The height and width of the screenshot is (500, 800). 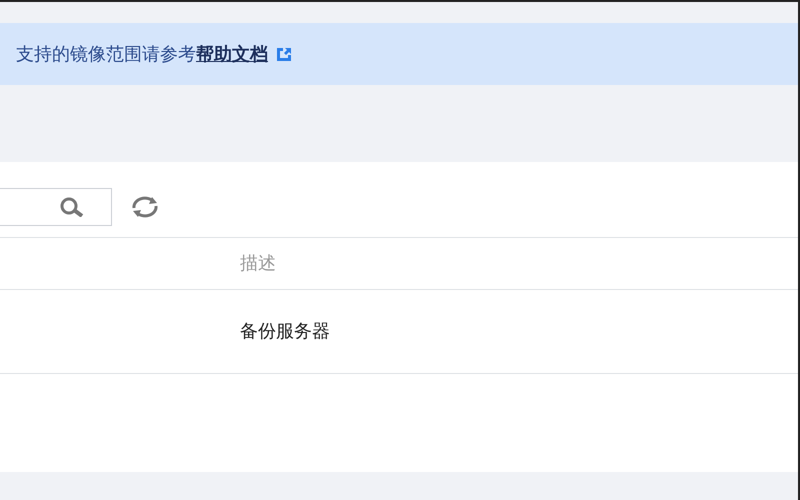 What do you see at coordinates (56, 207) in the screenshot?
I see `search-field` at bounding box center [56, 207].